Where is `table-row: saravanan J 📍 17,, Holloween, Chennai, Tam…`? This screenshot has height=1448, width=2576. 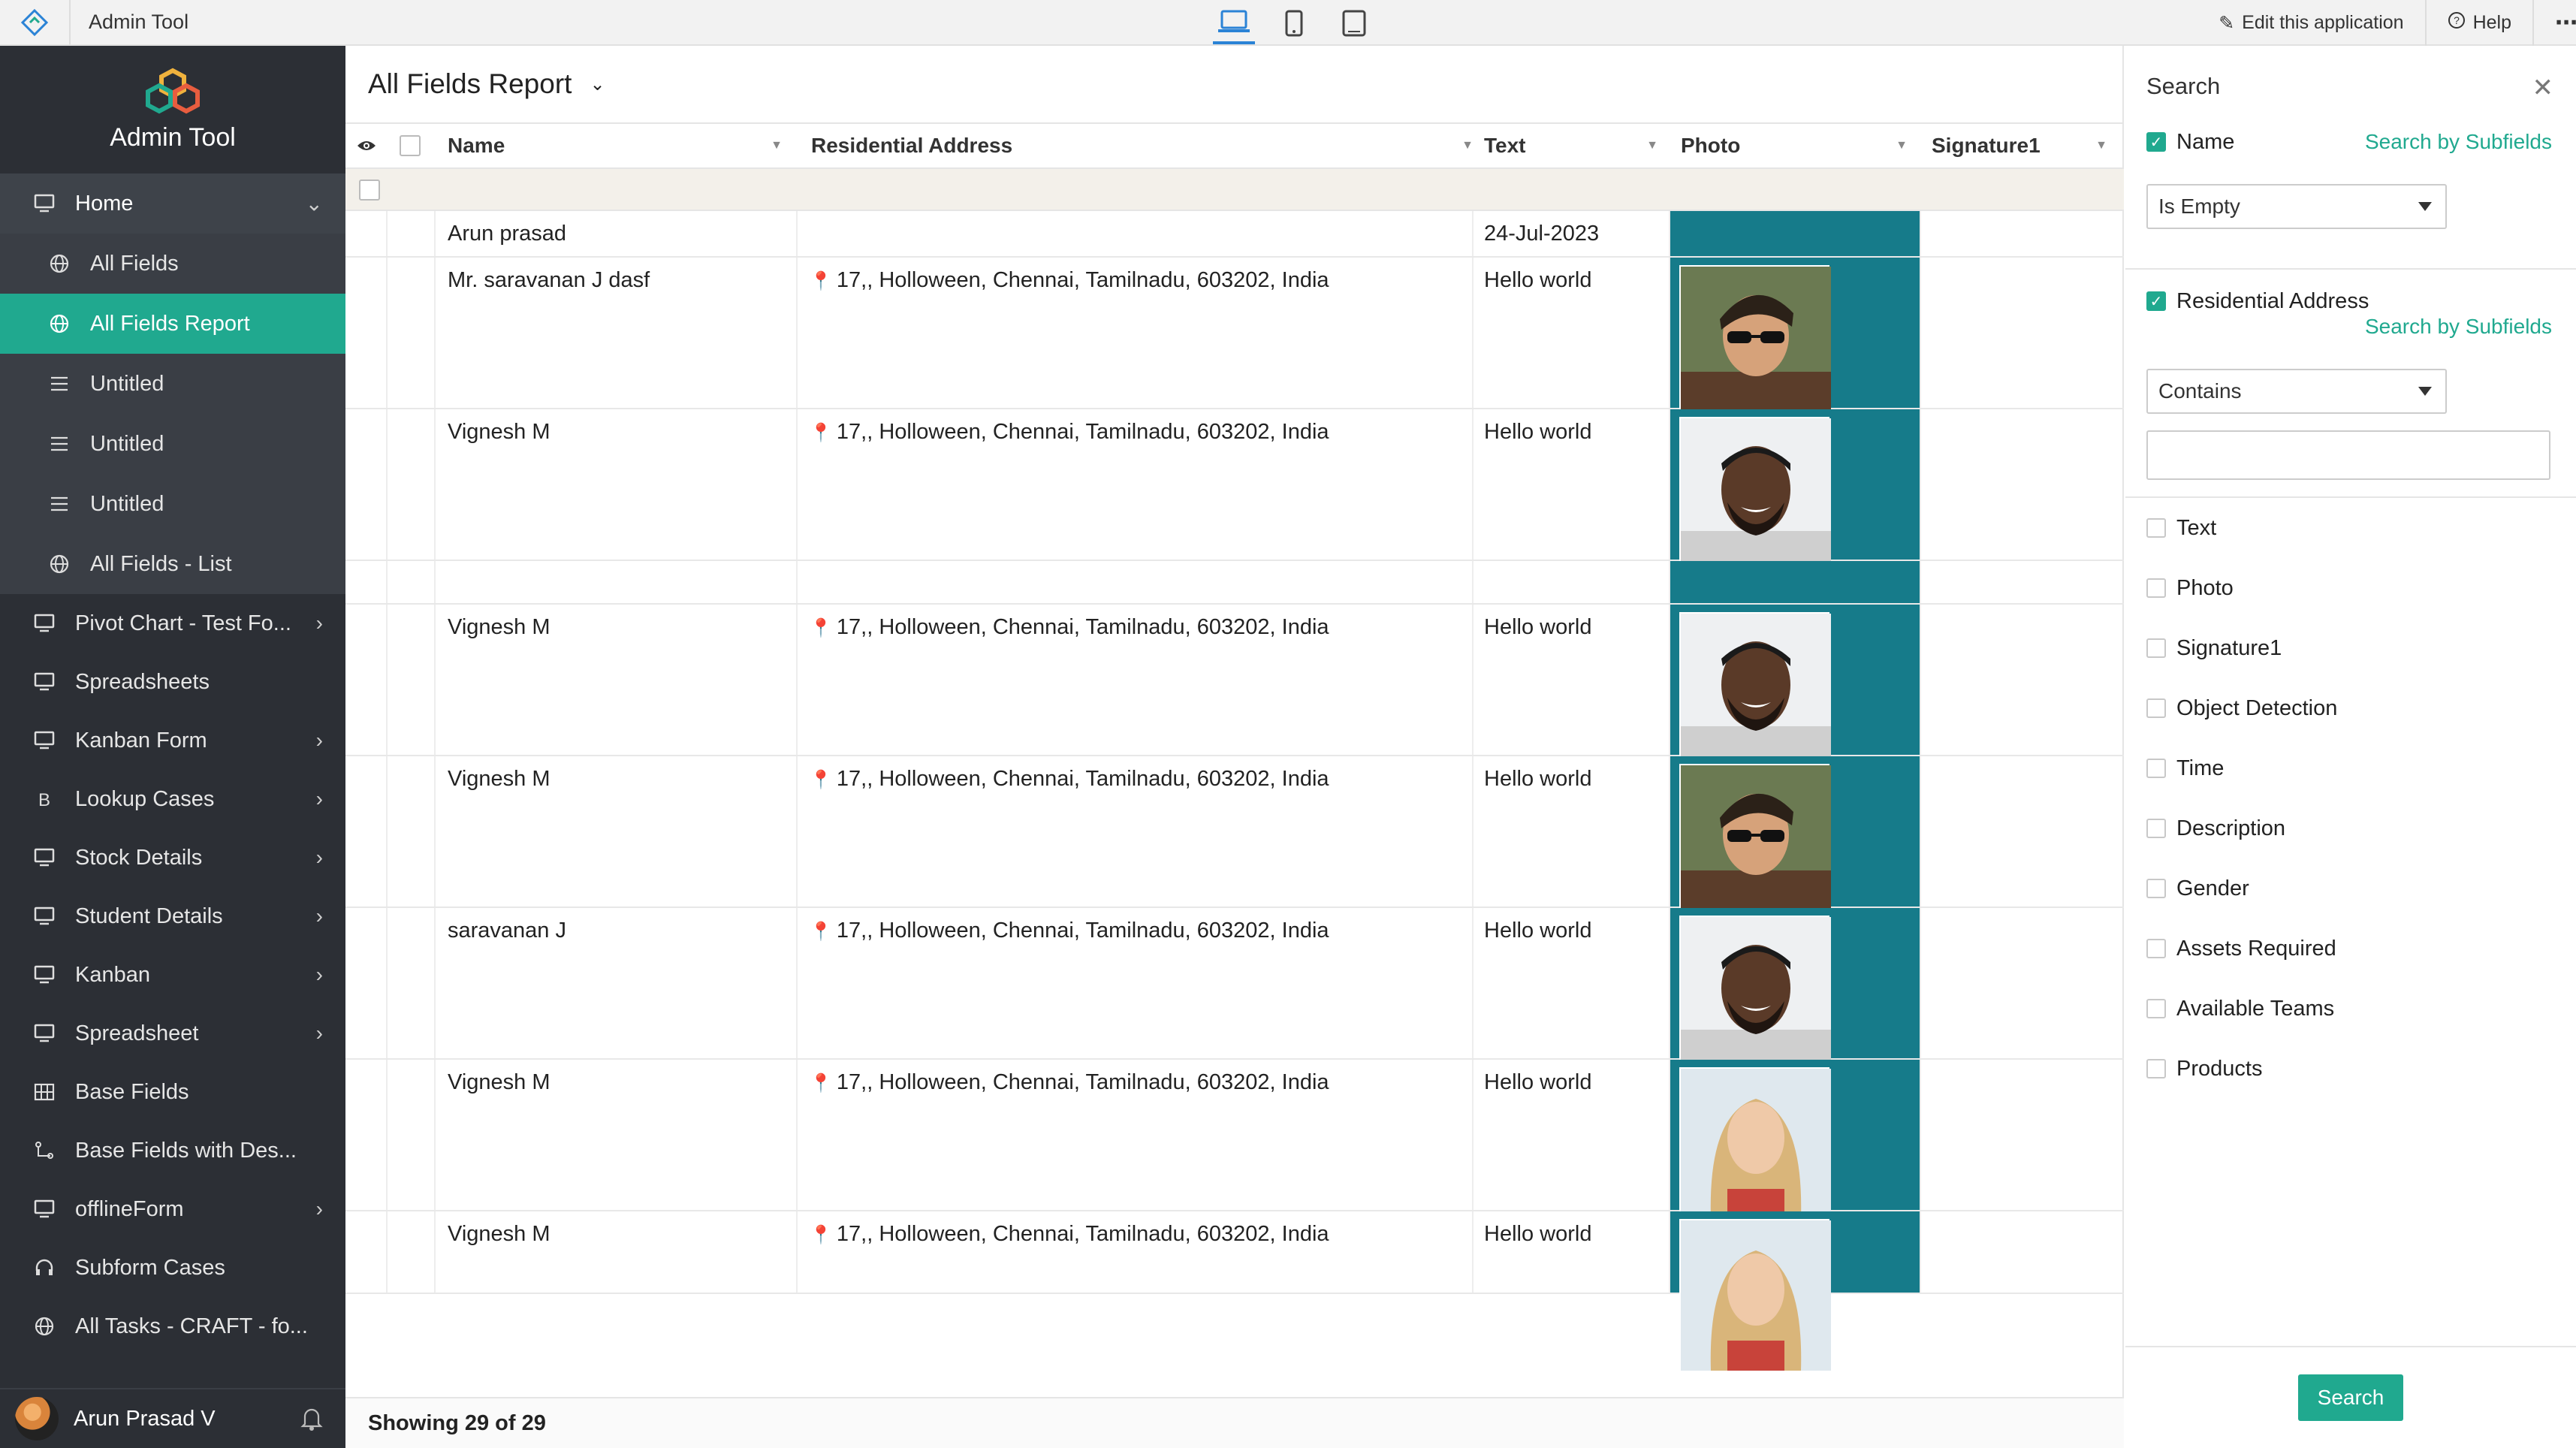
table-row: saravanan J 📍 17,, Holloween, Chennai, Tam… is located at coordinates (1234, 987).